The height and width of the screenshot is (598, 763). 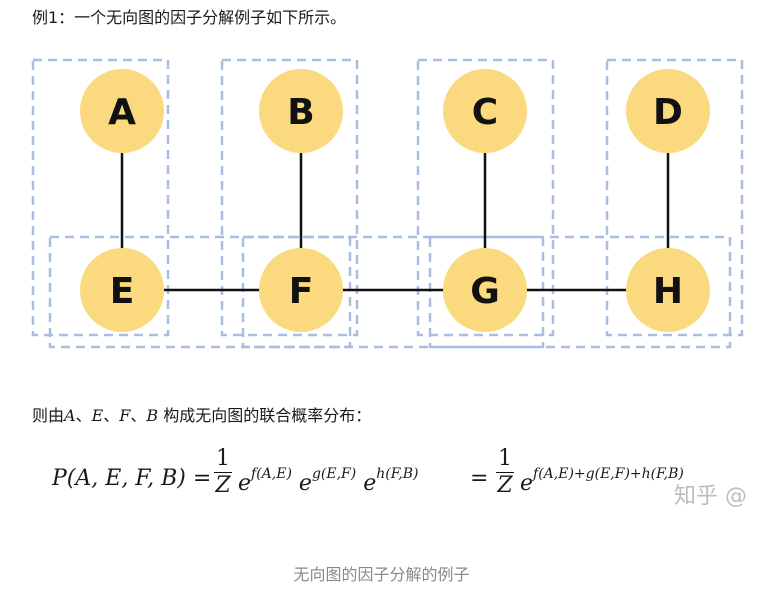 What do you see at coordinates (397, 474) in the screenshot?
I see `exponent-3: h(F,B)` at bounding box center [397, 474].